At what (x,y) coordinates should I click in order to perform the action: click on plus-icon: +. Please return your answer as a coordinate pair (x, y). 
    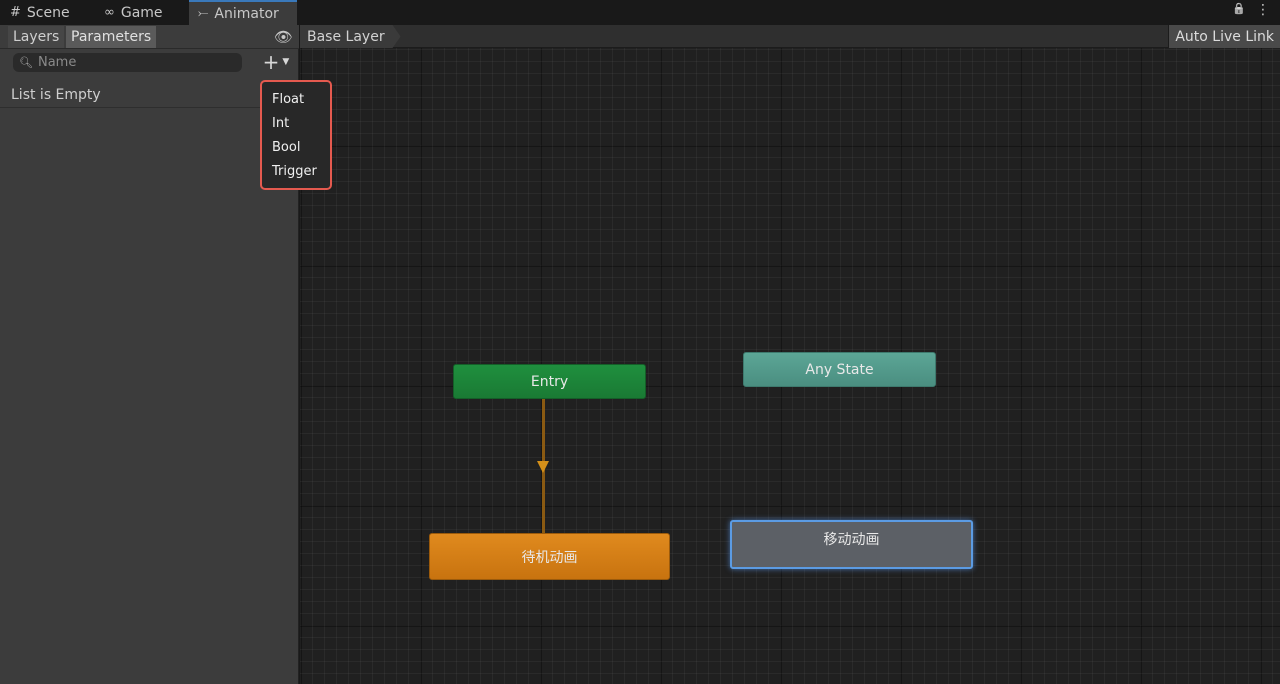
    Looking at the image, I should click on (271, 62).